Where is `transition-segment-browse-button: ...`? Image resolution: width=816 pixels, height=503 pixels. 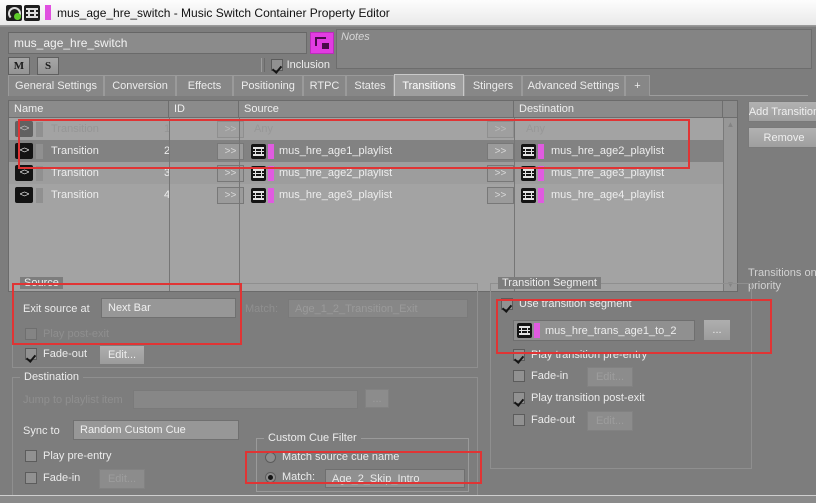
transition-segment-browse-button: ... is located at coordinates (717, 330).